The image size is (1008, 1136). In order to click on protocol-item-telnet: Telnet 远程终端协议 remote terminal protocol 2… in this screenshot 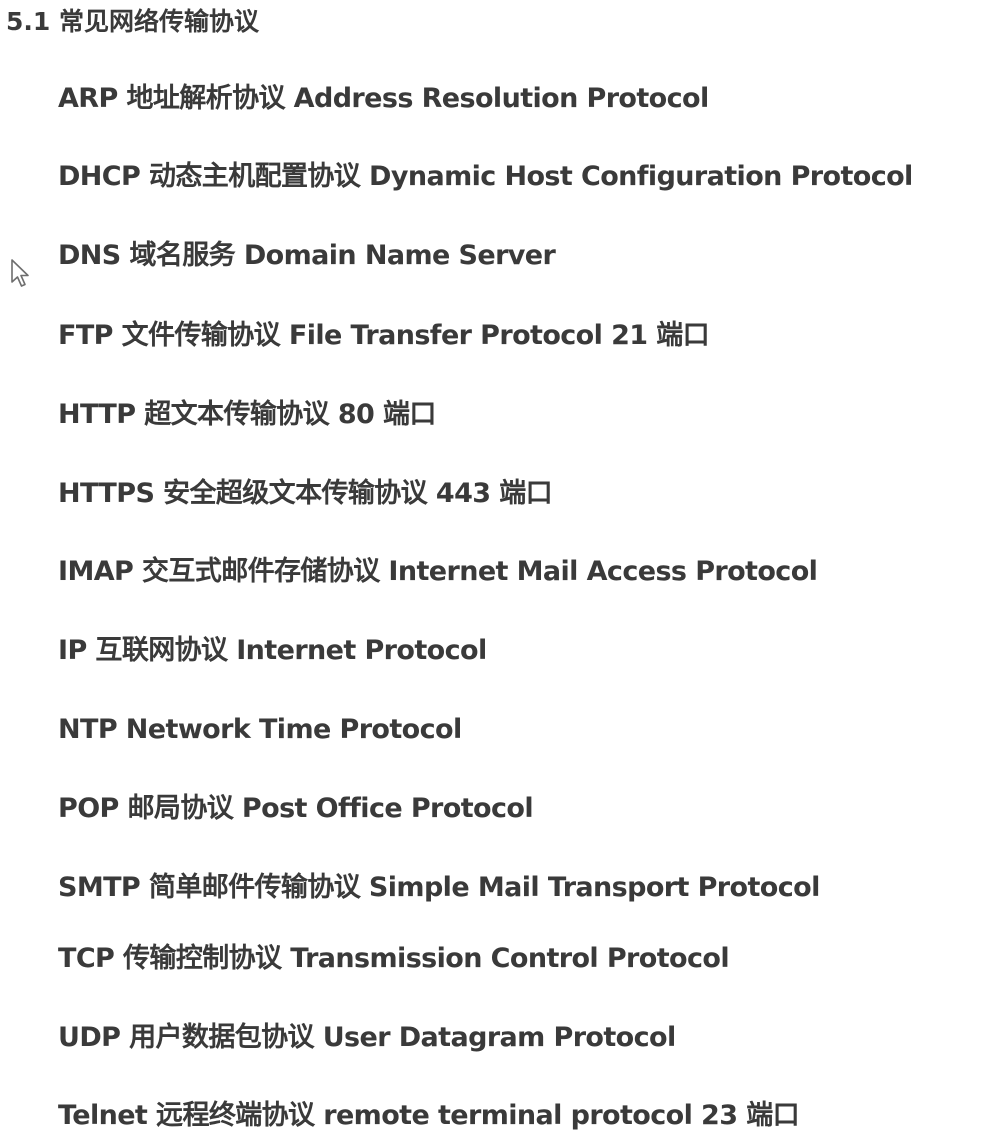, I will do `click(429, 1115)`.